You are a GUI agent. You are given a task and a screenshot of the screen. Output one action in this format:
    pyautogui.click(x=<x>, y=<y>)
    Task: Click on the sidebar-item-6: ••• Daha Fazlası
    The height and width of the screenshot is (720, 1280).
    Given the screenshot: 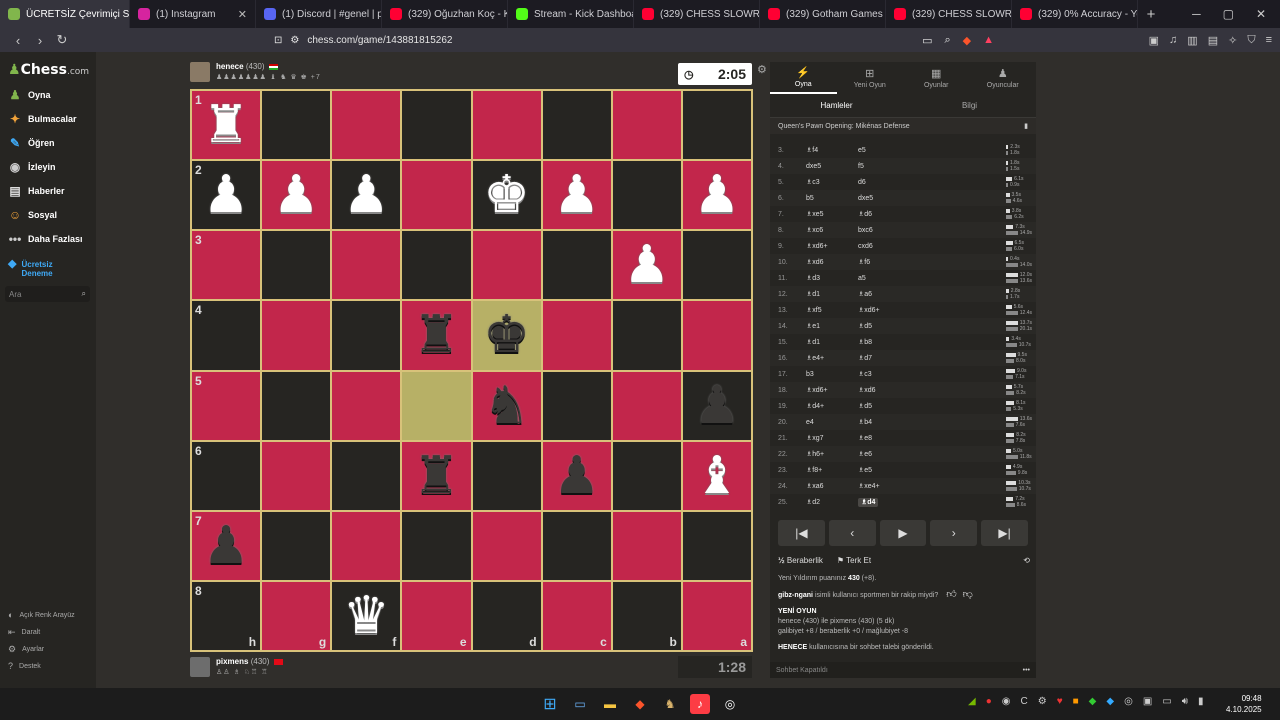 What is the action you would take?
    pyautogui.click(x=45, y=239)
    